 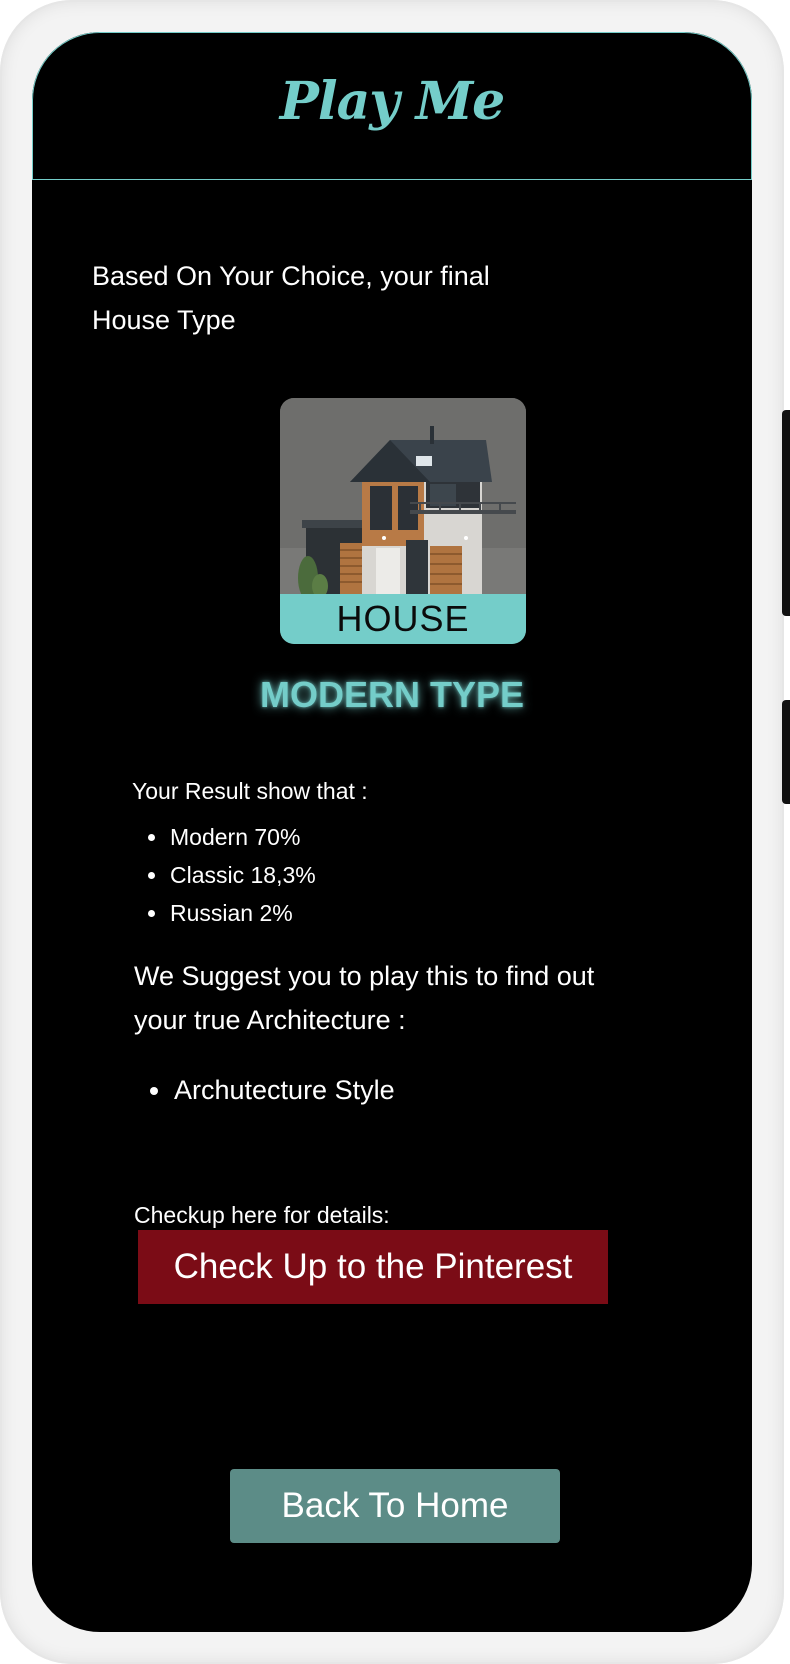 I want to click on app-header: Play Me, so click(x=392, y=106).